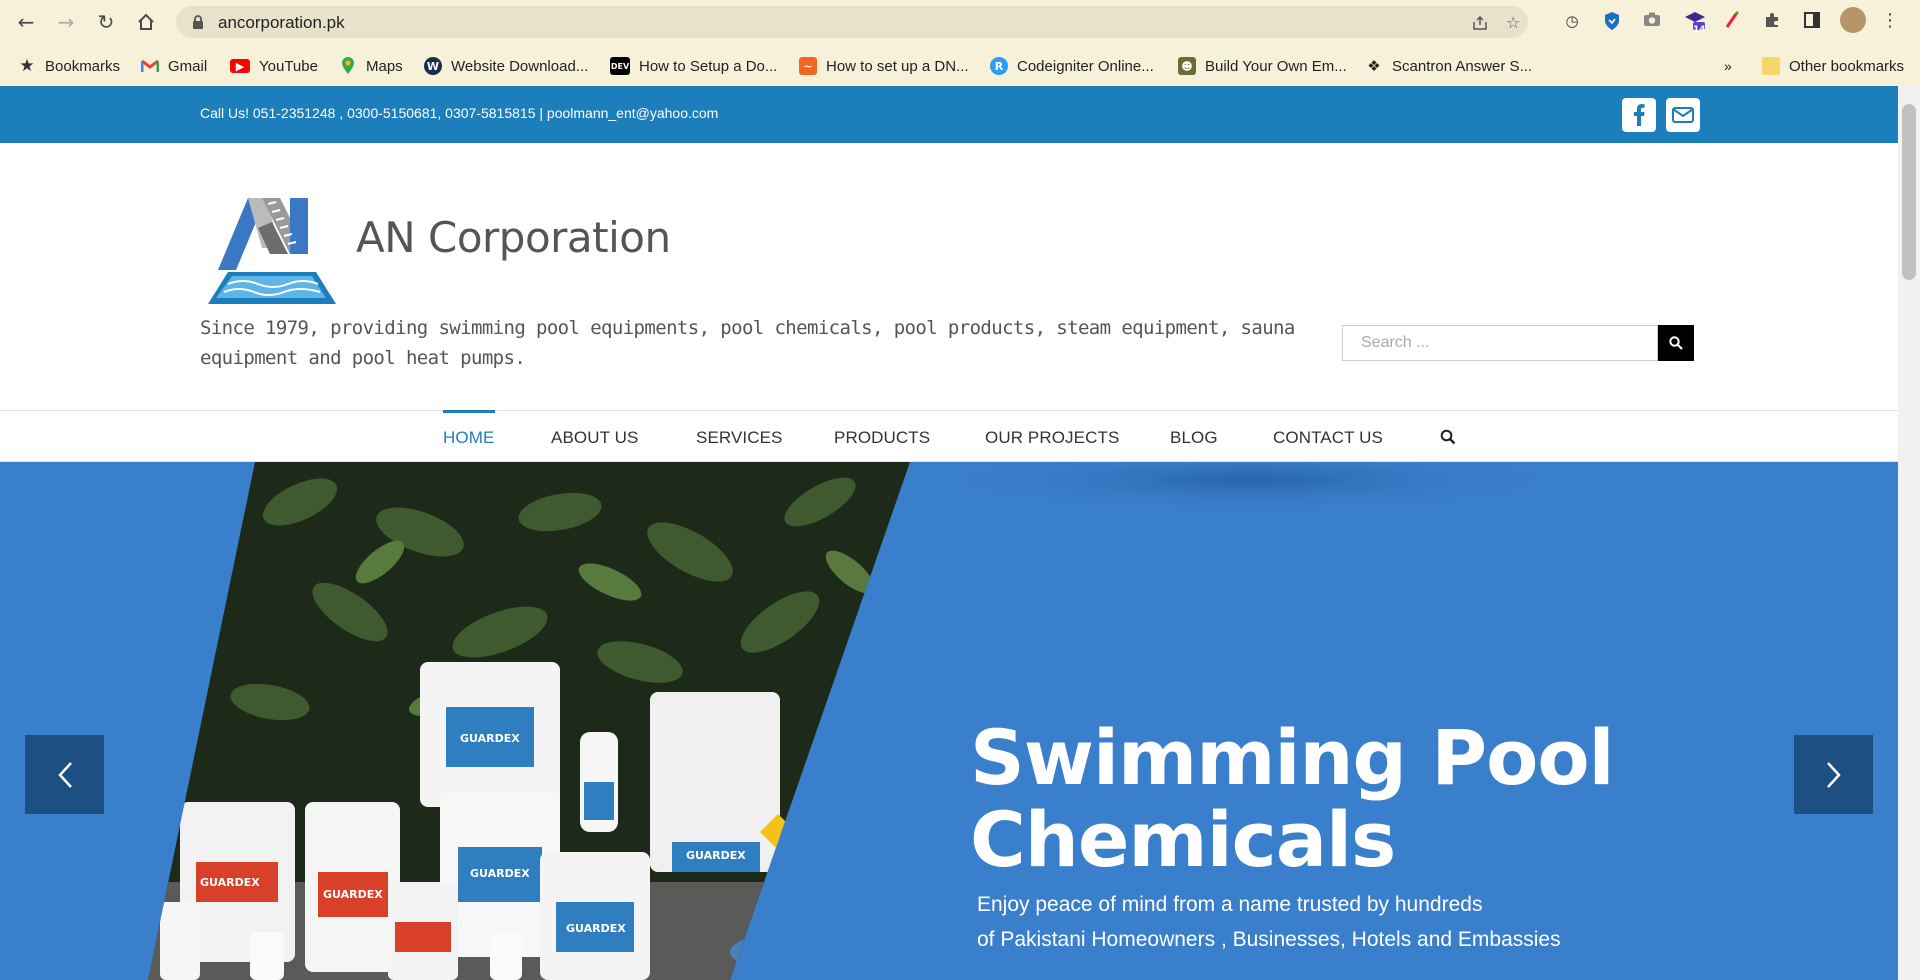  Describe the element at coordinates (283, 253) in the screenshot. I see `an-corporation-logo` at that location.